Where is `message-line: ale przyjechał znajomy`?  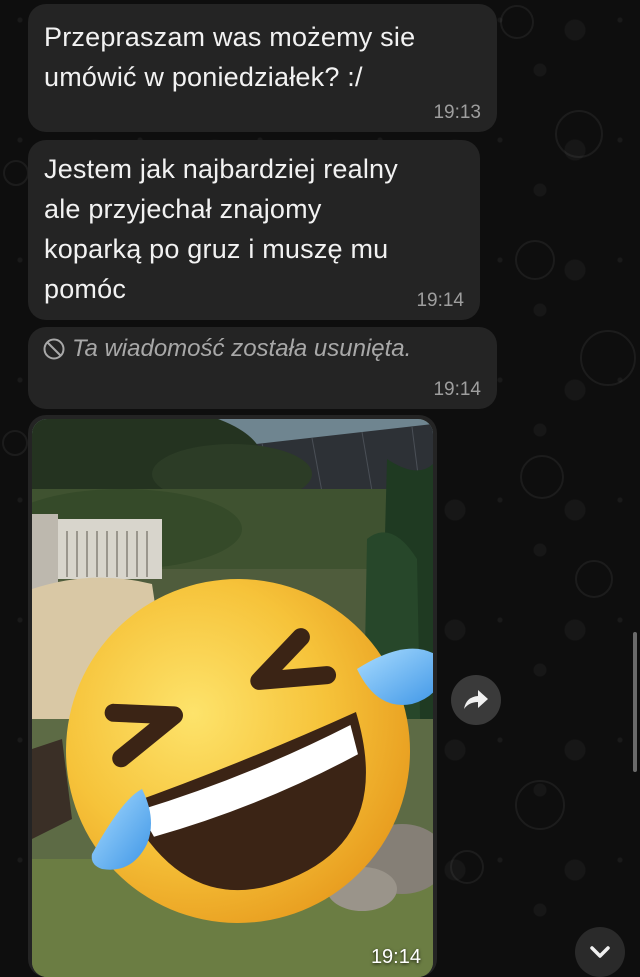
message-line: ale przyjechał znajomy is located at coordinates (183, 209).